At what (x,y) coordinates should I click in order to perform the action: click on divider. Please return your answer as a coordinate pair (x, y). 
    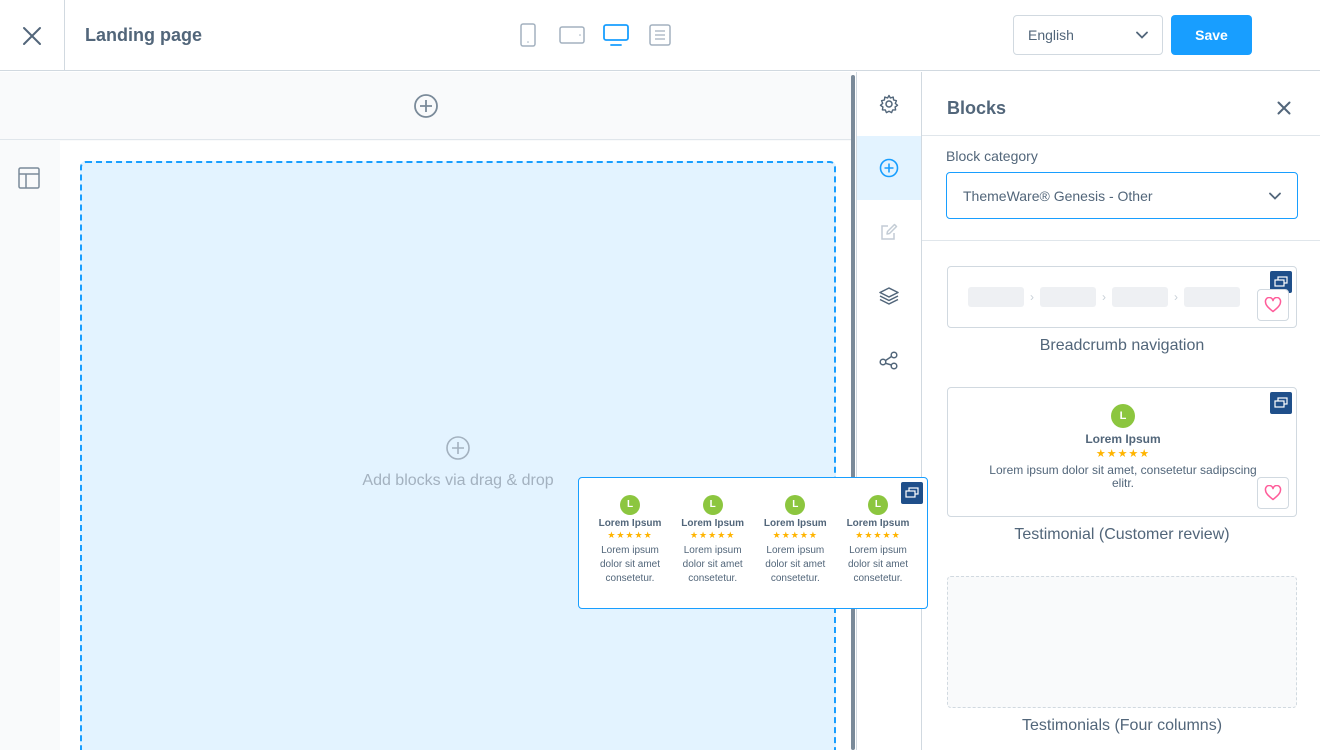
    Looking at the image, I should click on (1121, 240).